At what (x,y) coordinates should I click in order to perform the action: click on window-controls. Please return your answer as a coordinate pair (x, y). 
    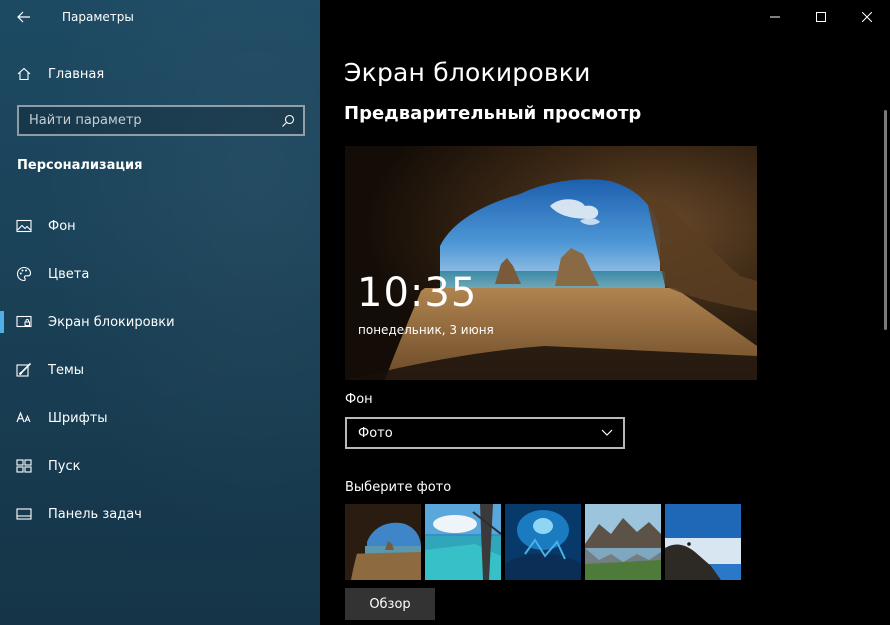
    Looking at the image, I should click on (821, 17).